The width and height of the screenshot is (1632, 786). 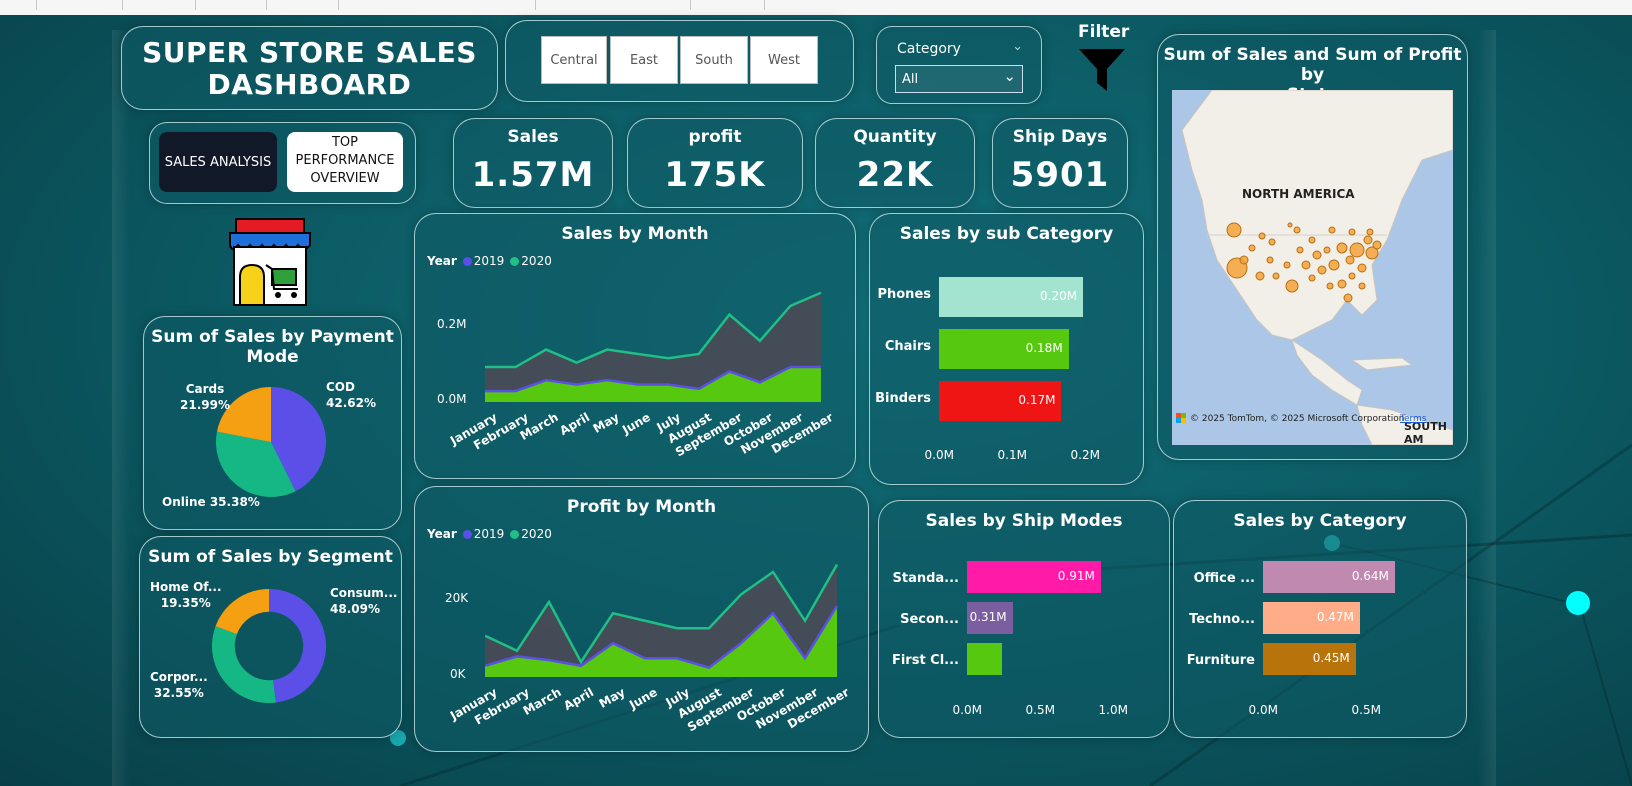 What do you see at coordinates (1183, 420) in the screenshot?
I see `logo-square` at bounding box center [1183, 420].